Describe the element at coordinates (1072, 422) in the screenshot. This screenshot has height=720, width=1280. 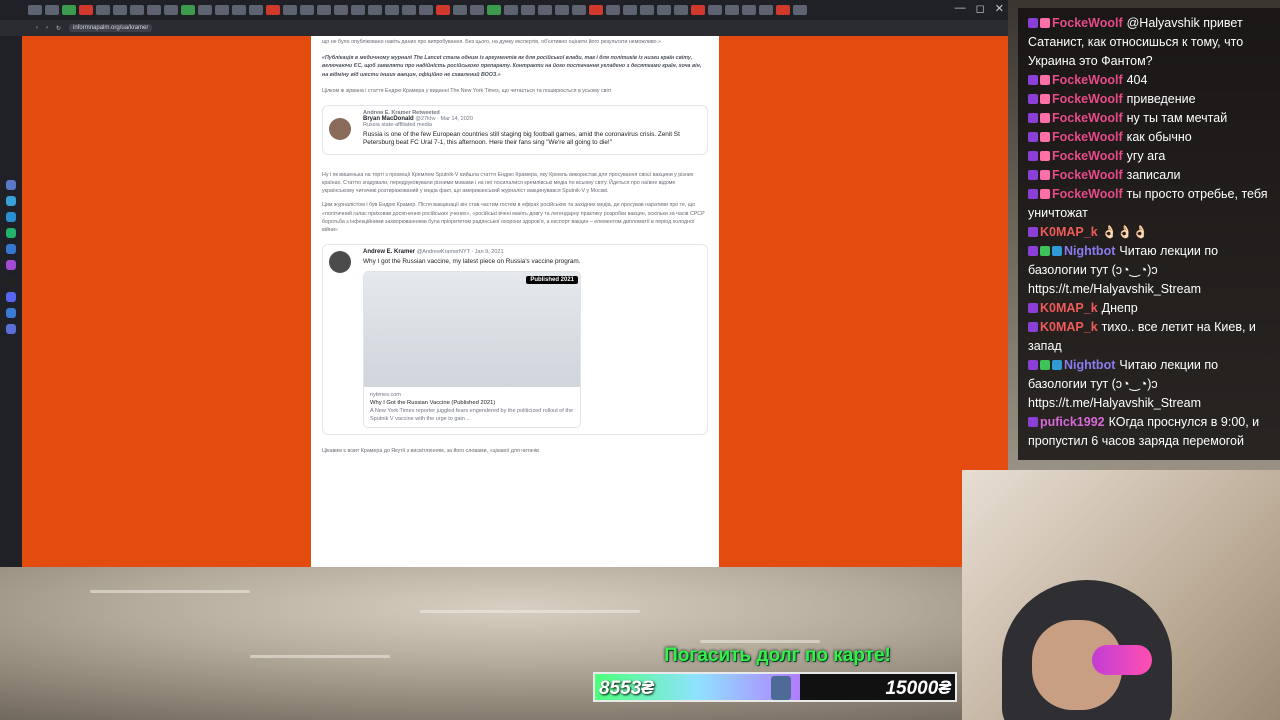
I see `chat-username: pufick1992` at that location.